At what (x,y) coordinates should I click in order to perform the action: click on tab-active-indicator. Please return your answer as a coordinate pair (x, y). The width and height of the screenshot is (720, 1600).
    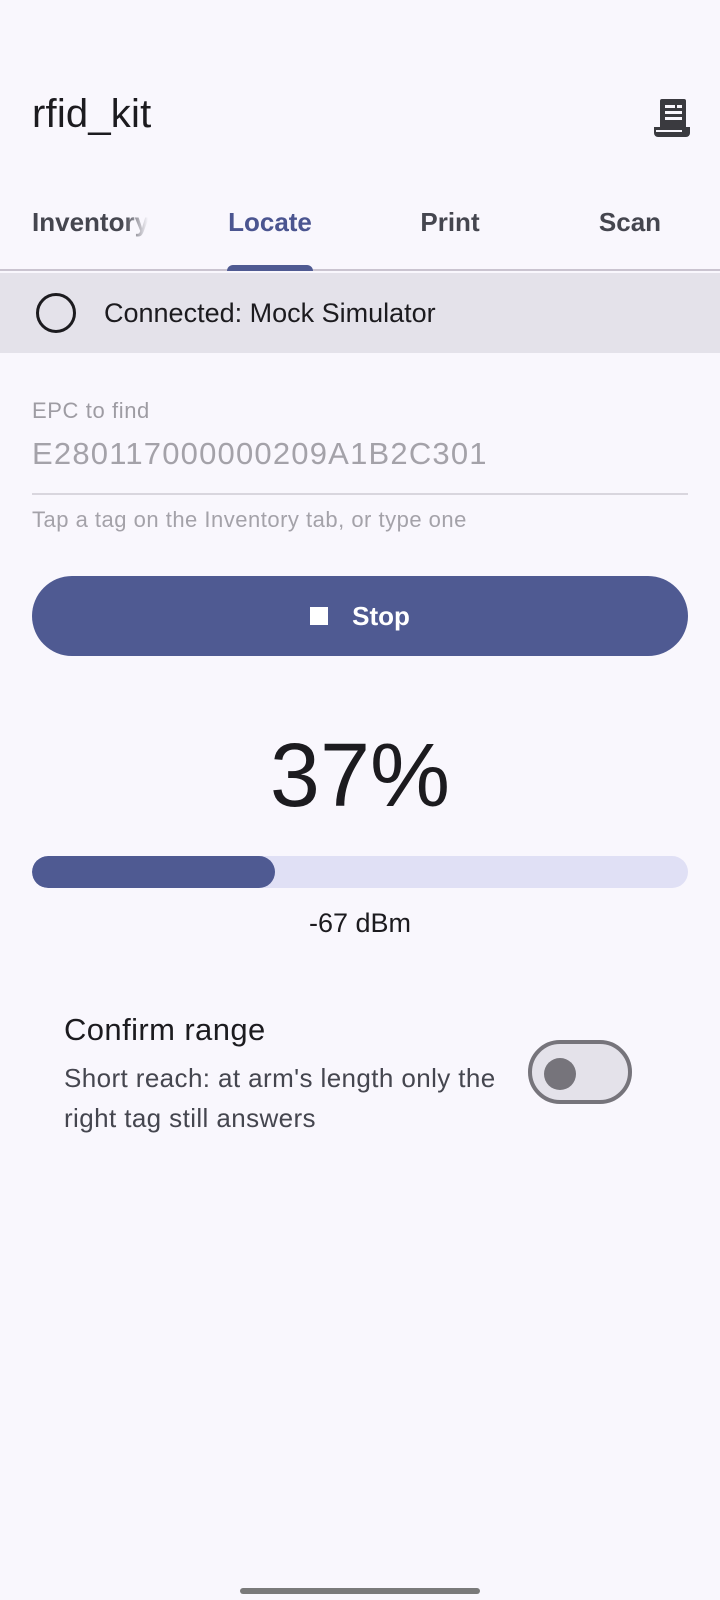
    Looking at the image, I should click on (270, 268).